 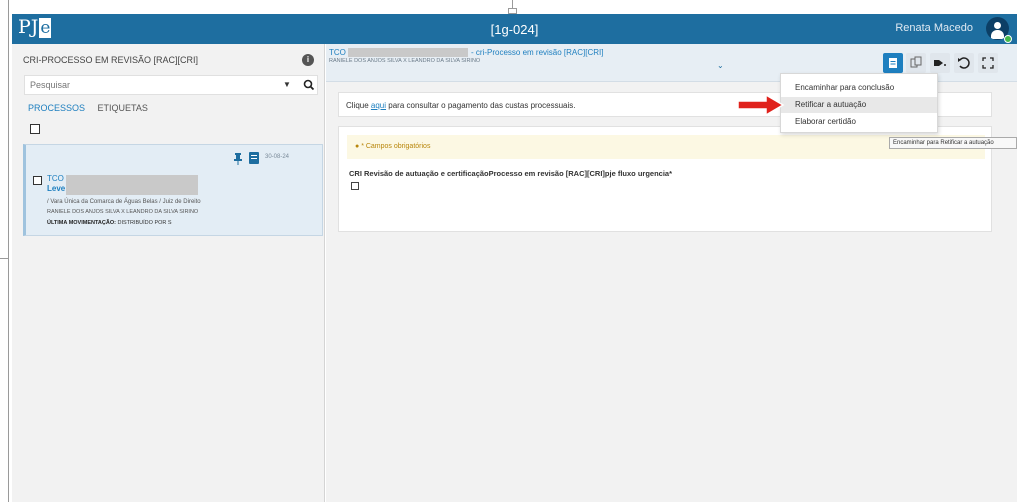 I want to click on info-circle-icon: ●, so click(x=357, y=146).